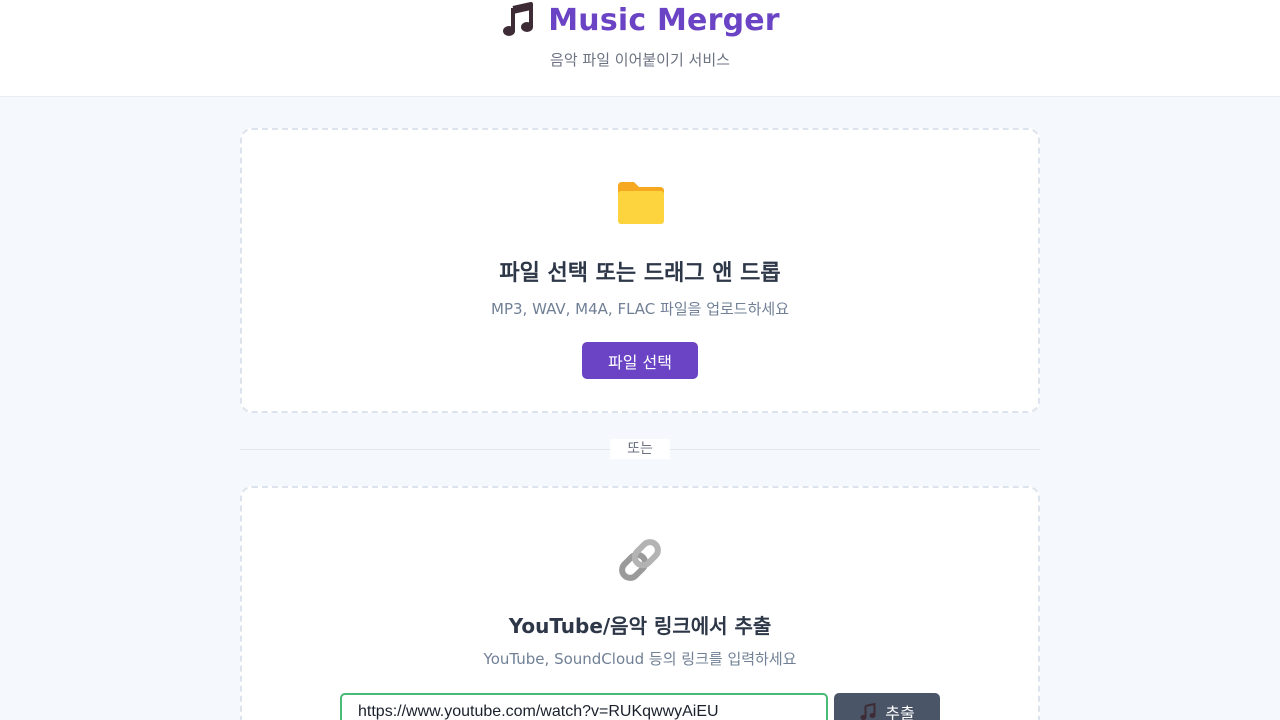  I want to click on select-file-button: 파일 선택, so click(640, 360).